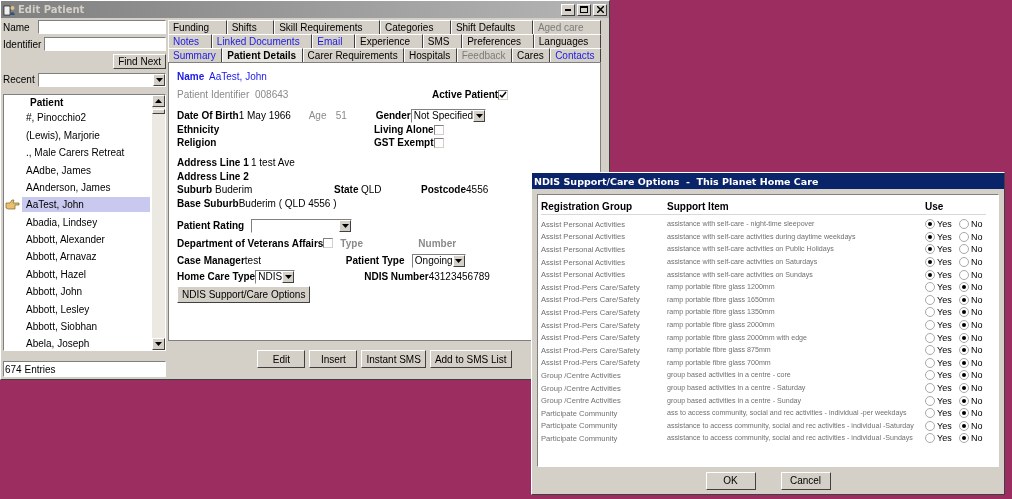  Describe the element at coordinates (158, 112) in the screenshot. I see `scroll-thumb` at that location.